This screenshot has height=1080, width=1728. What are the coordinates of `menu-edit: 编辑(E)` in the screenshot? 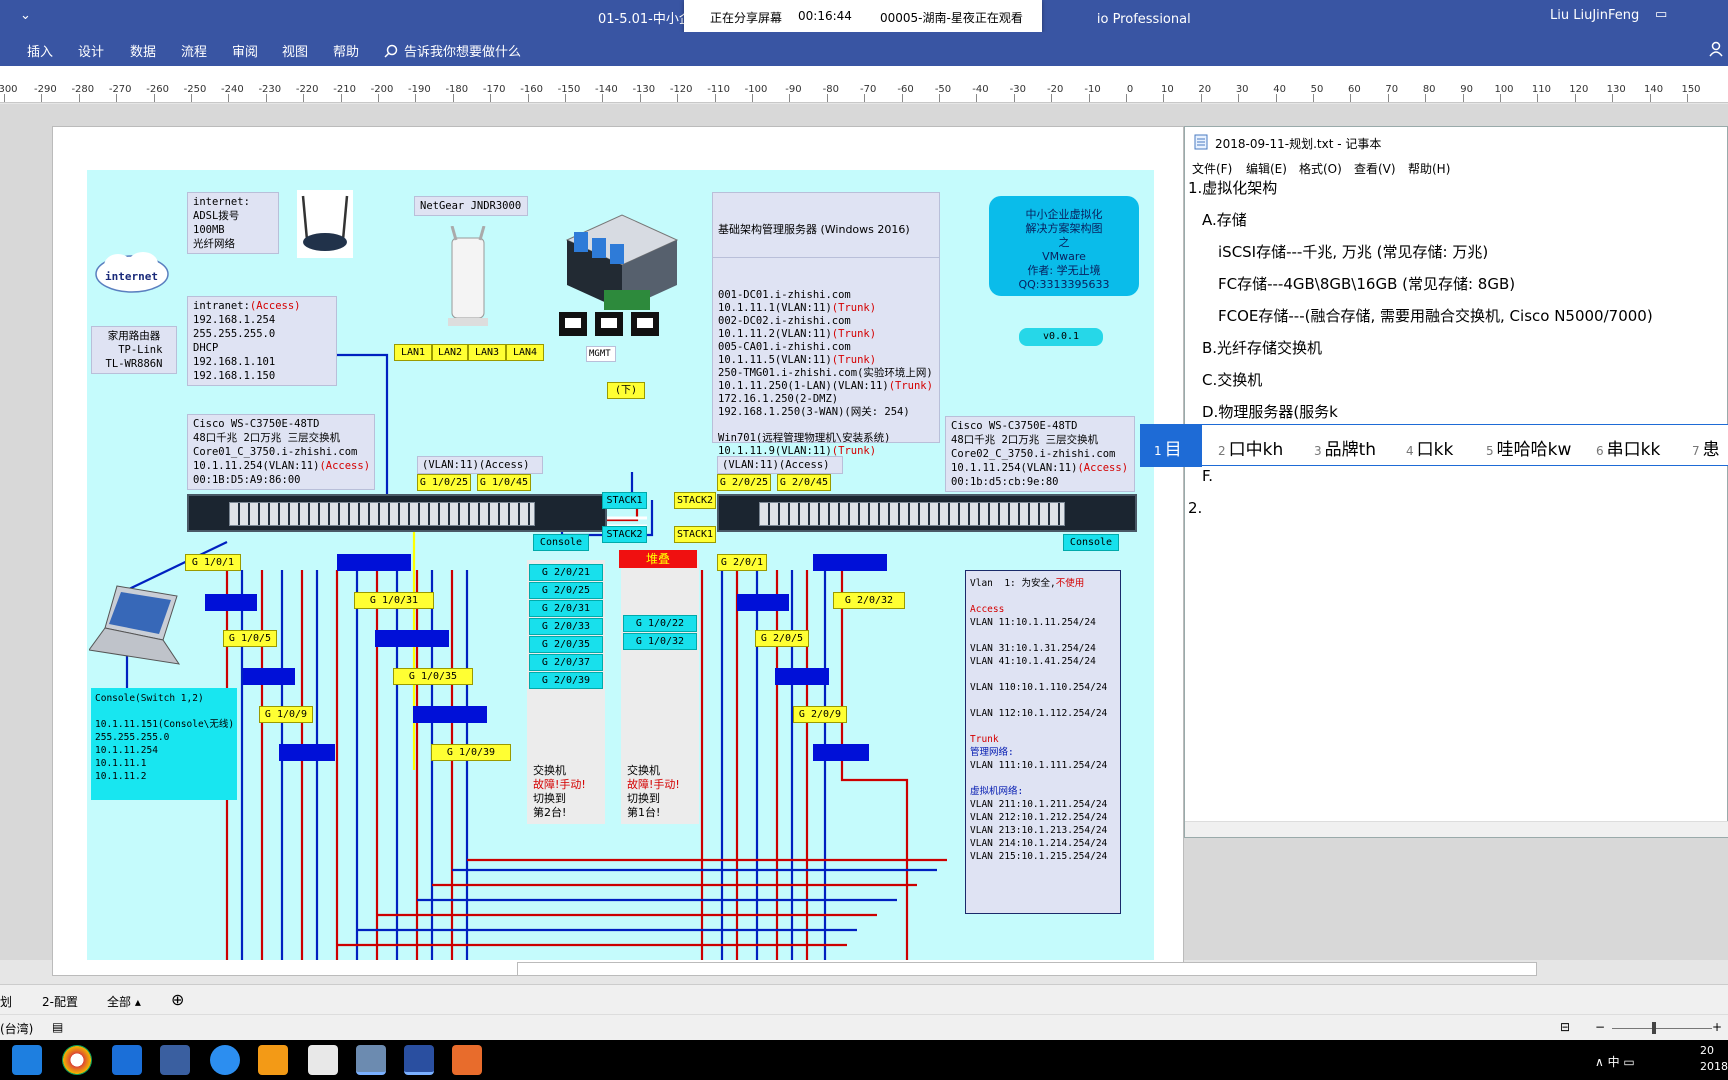 It's located at (1266, 168).